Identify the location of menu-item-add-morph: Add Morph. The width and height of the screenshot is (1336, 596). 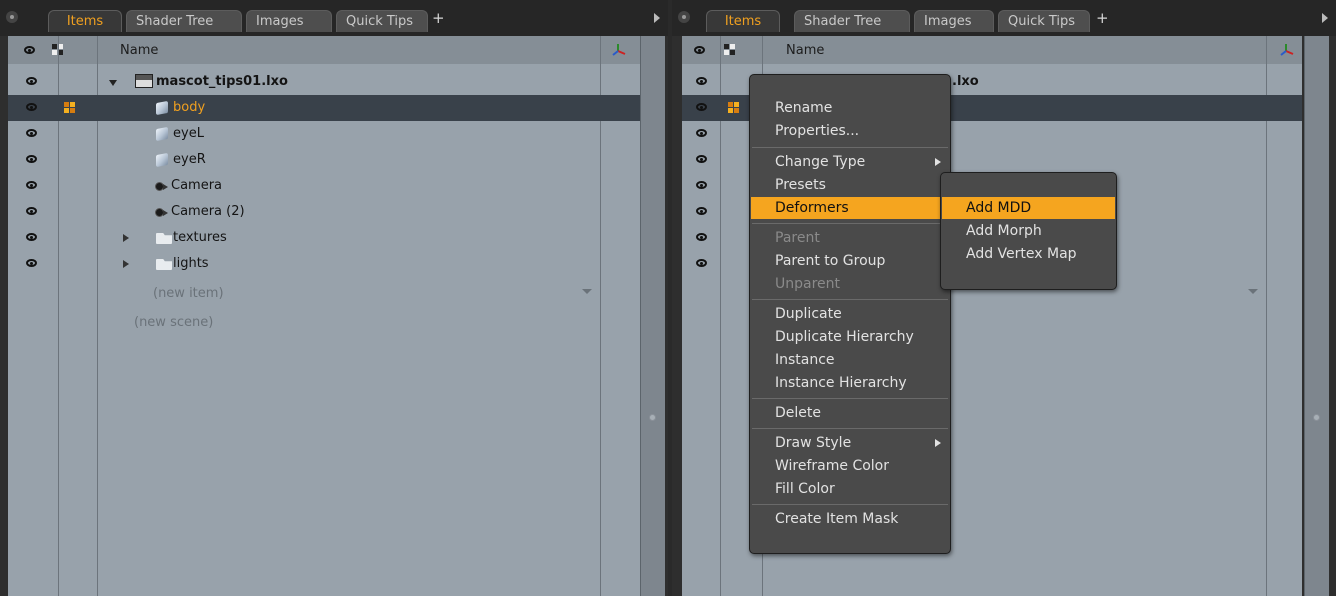
(1028, 231).